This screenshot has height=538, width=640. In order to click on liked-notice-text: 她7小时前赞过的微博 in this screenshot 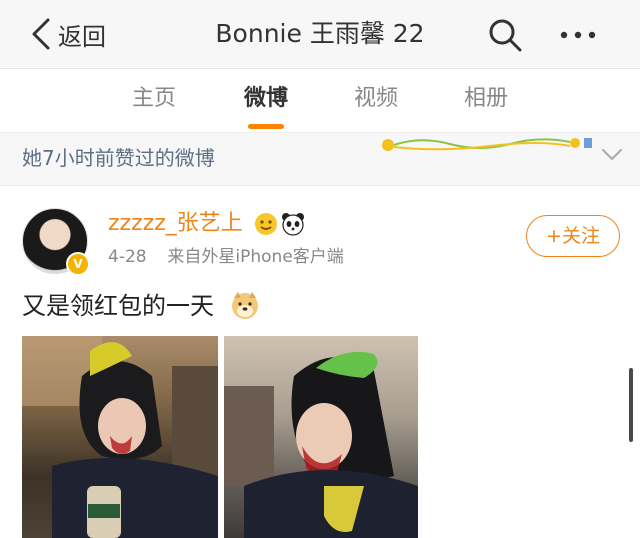, I will do `click(118, 158)`.